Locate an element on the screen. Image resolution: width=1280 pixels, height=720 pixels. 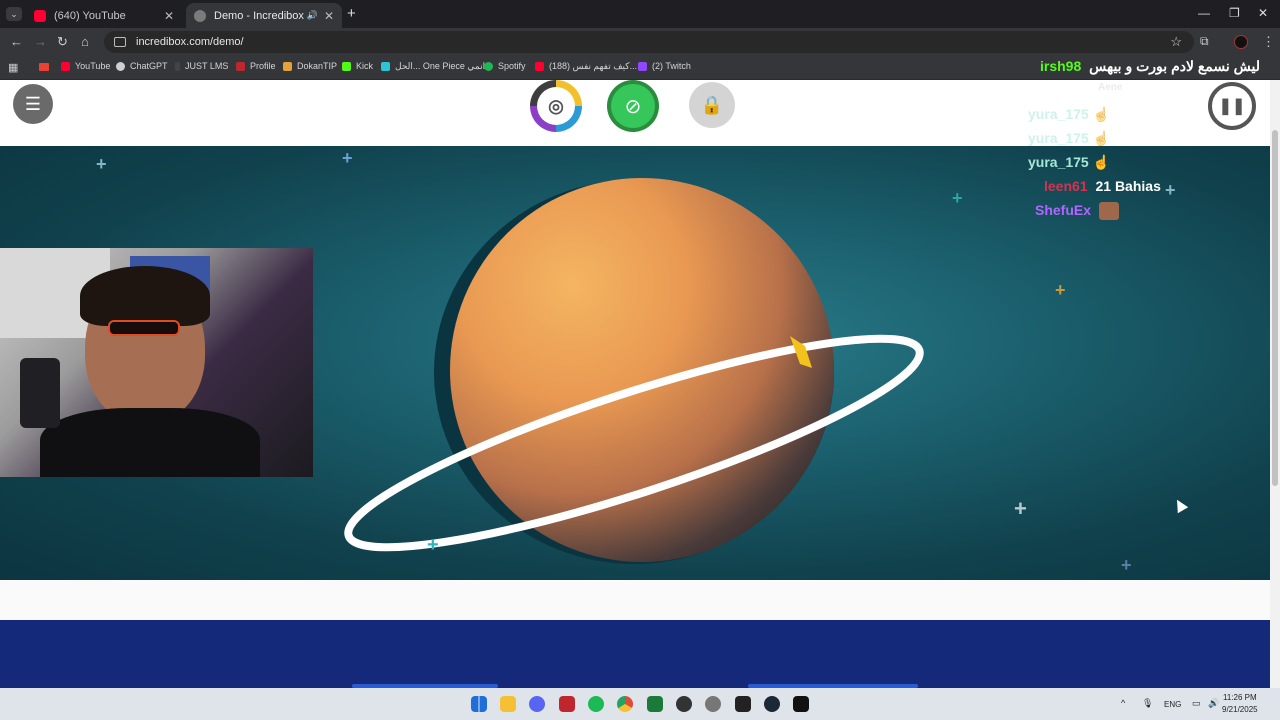
forward-icon: → is located at coordinates (40, 41).